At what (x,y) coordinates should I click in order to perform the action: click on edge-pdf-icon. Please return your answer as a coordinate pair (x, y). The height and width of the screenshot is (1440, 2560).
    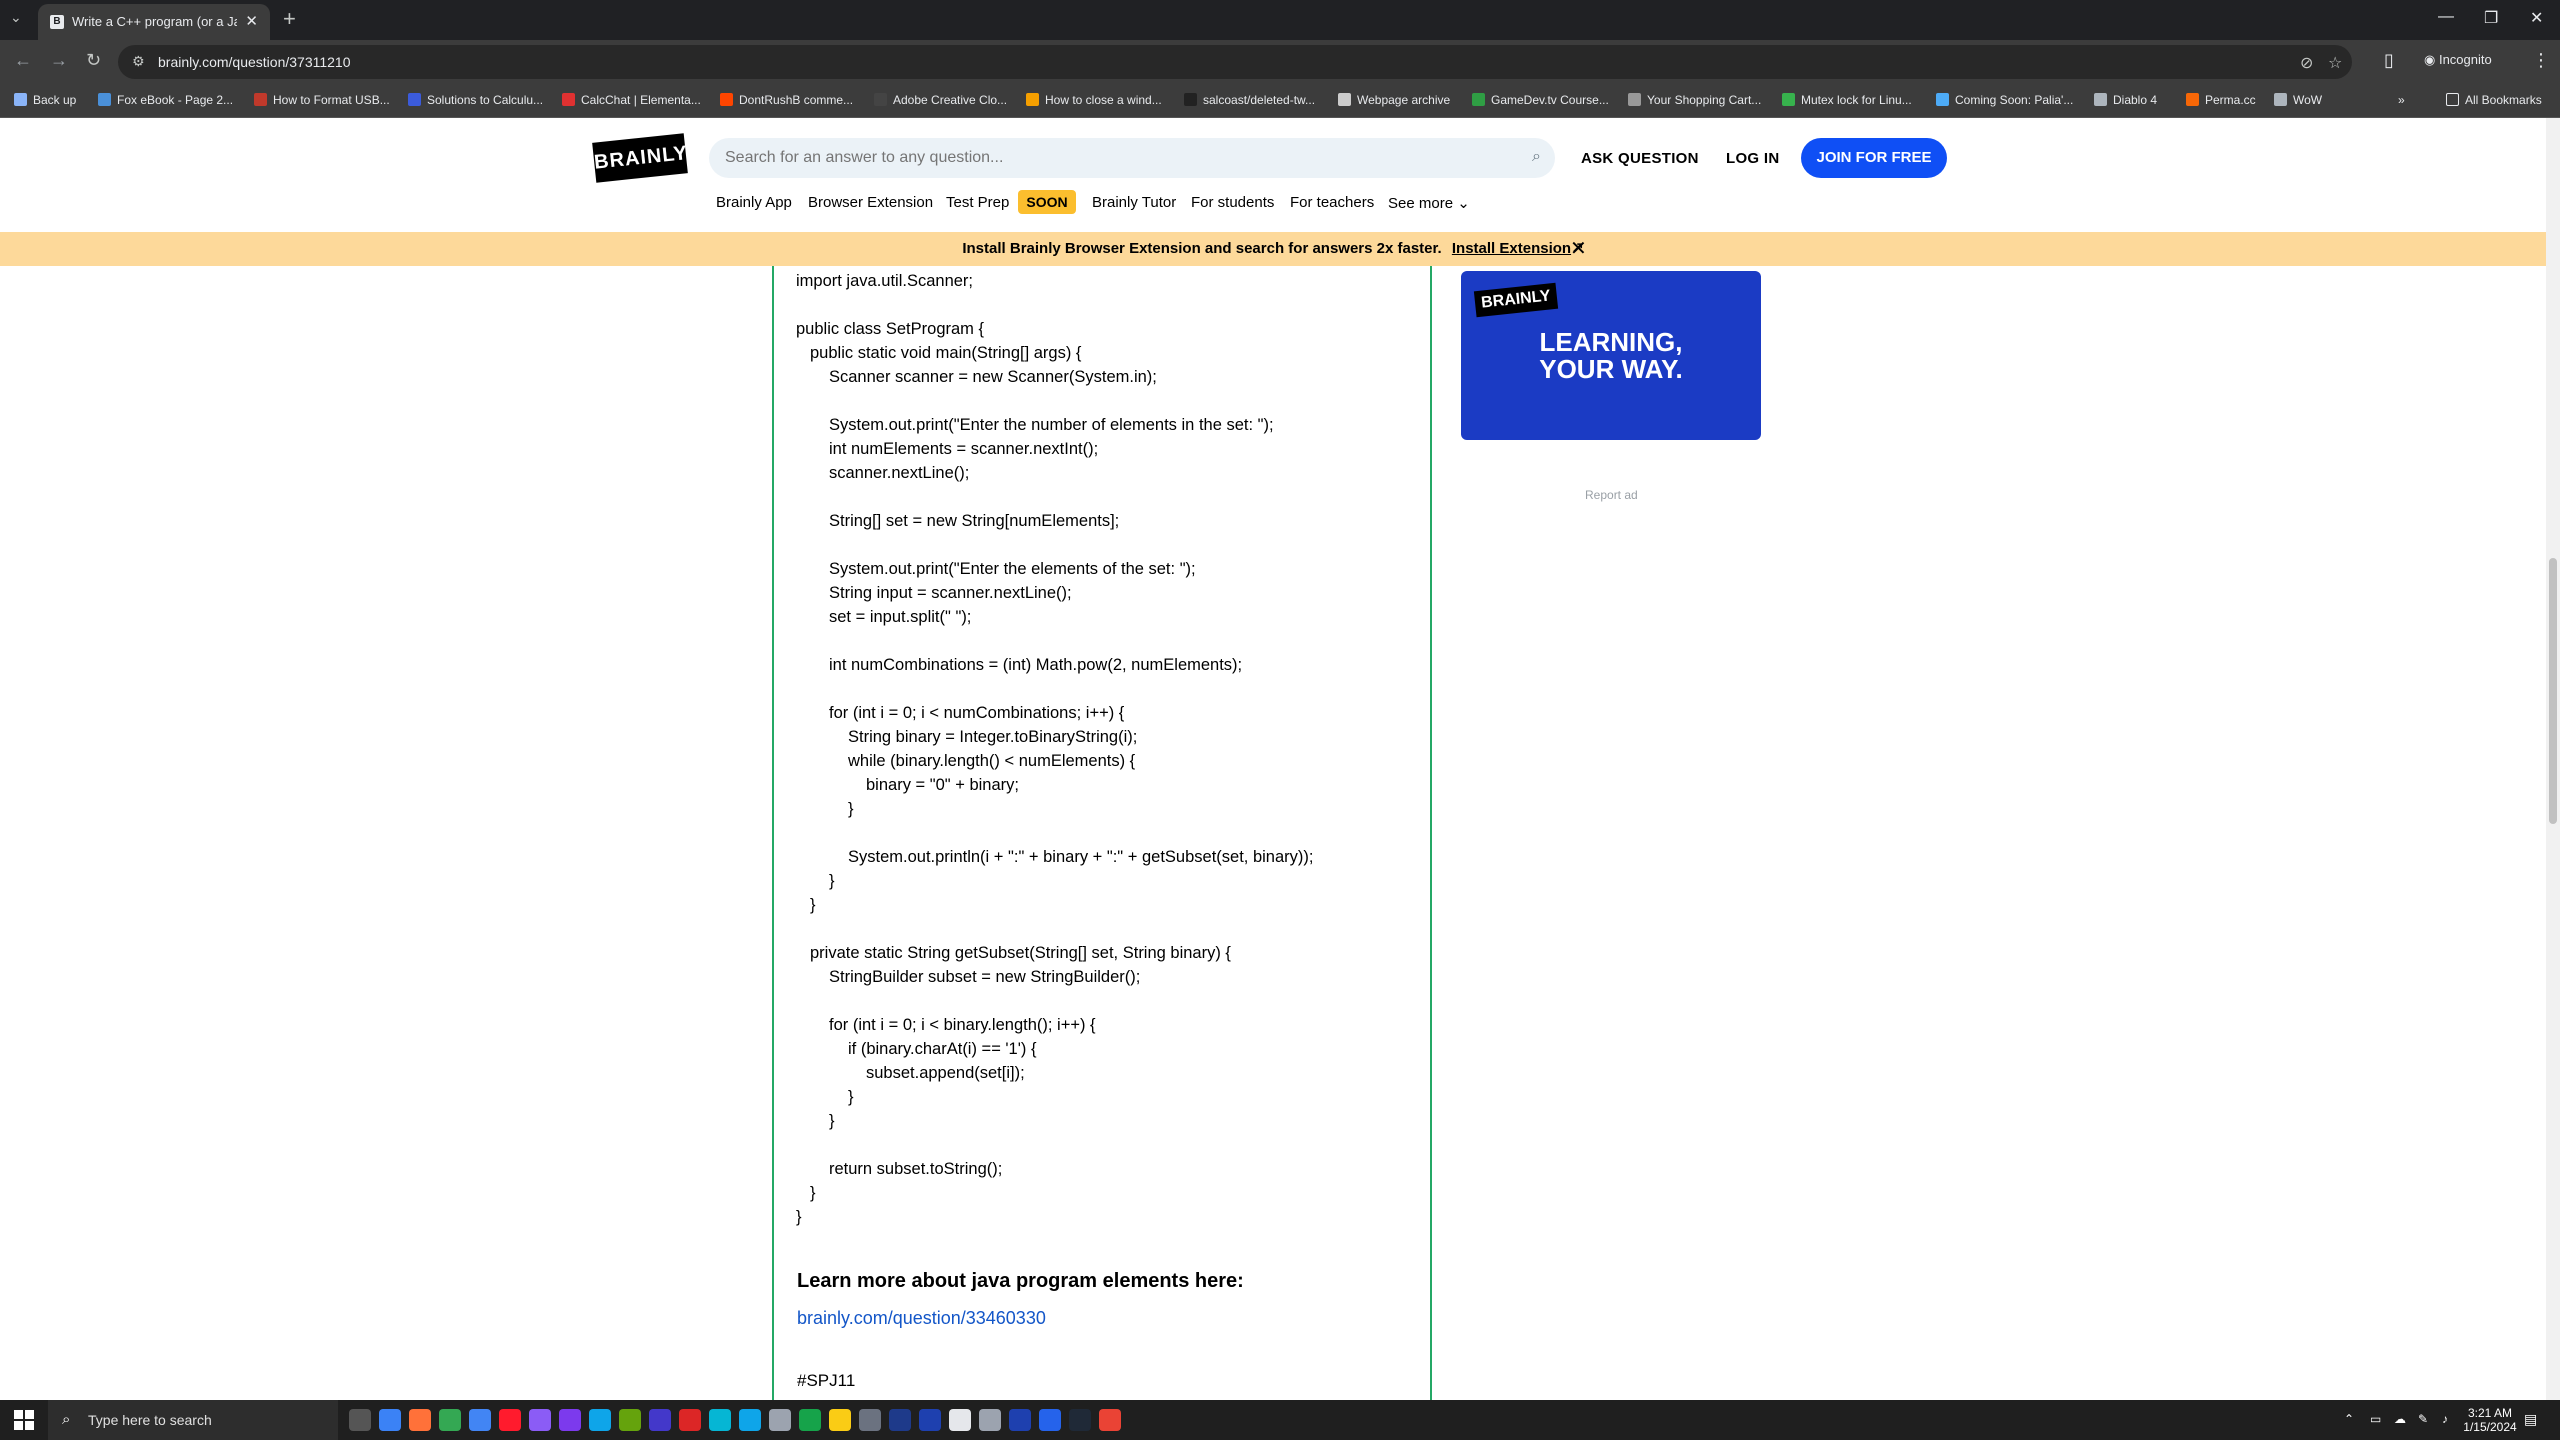
    Looking at the image, I should click on (390, 1420).